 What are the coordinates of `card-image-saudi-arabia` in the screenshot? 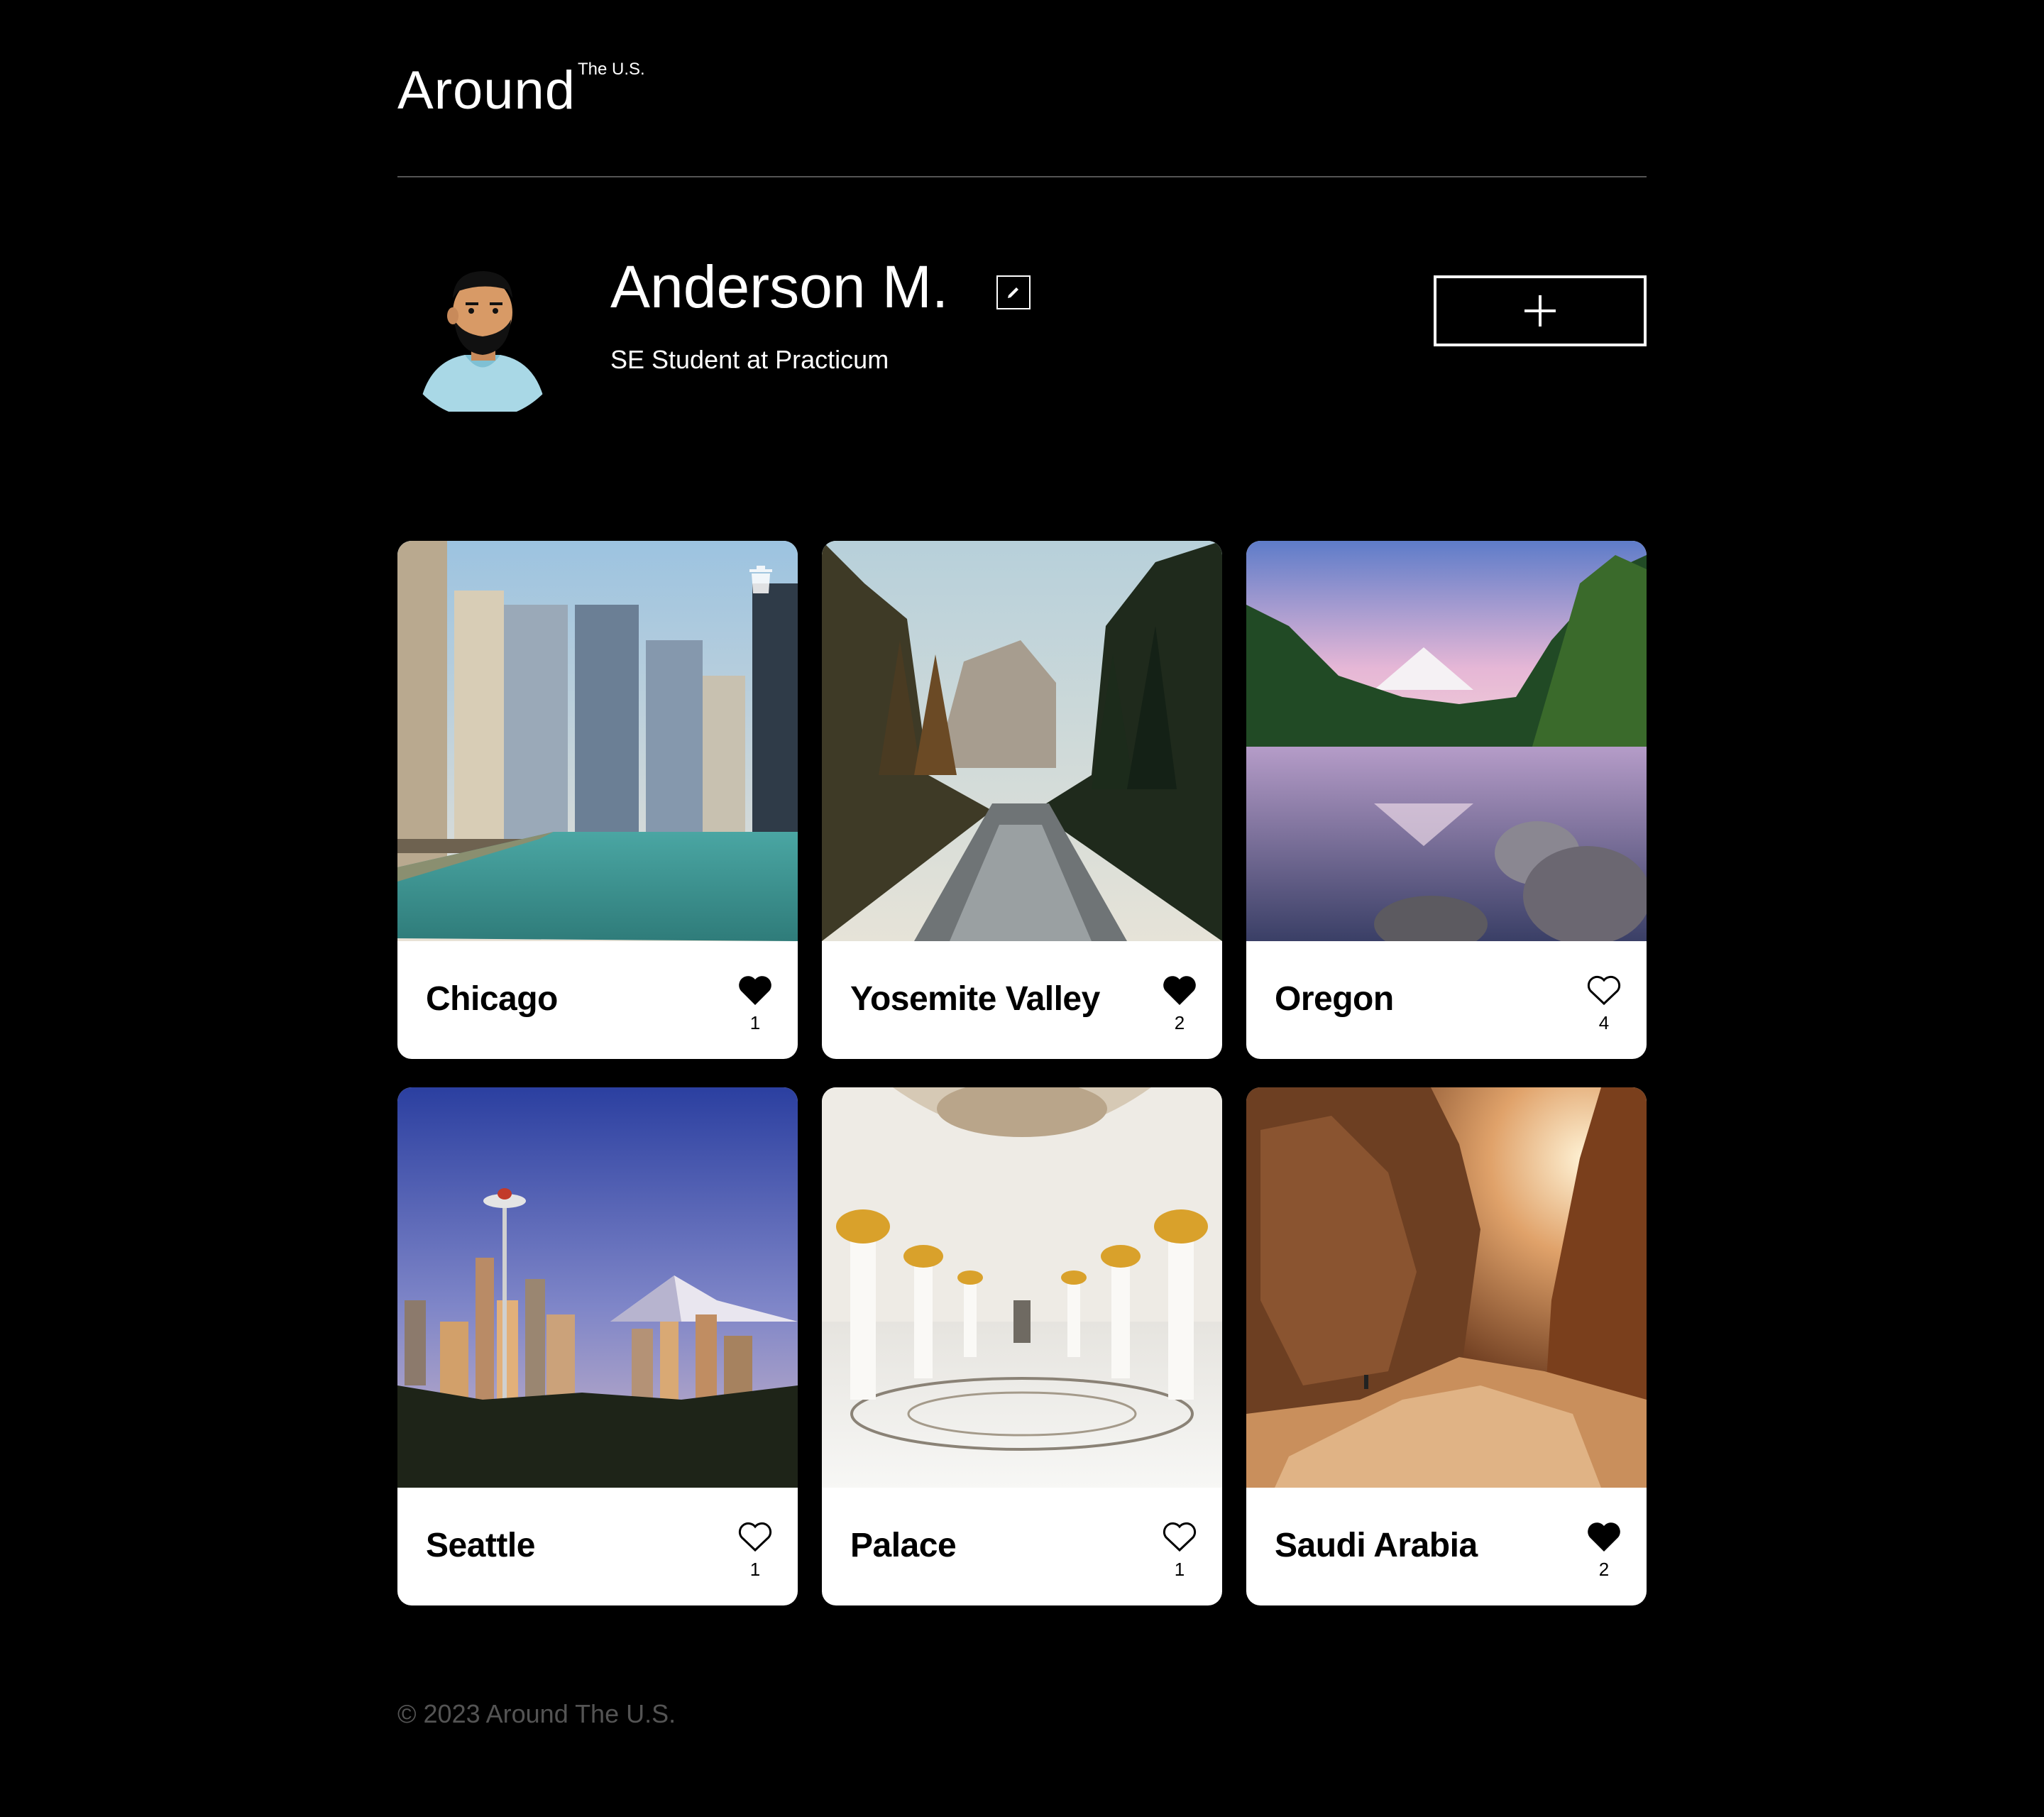 It's located at (1446, 1287).